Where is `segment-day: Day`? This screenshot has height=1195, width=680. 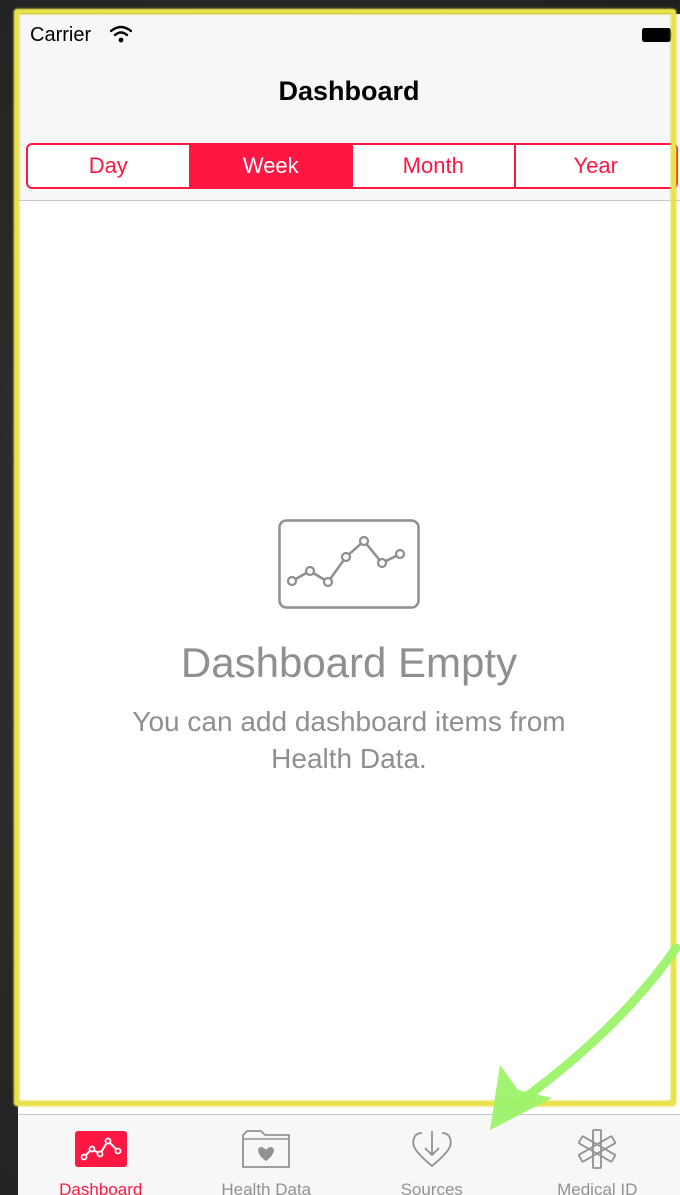 segment-day: Day is located at coordinates (109, 166).